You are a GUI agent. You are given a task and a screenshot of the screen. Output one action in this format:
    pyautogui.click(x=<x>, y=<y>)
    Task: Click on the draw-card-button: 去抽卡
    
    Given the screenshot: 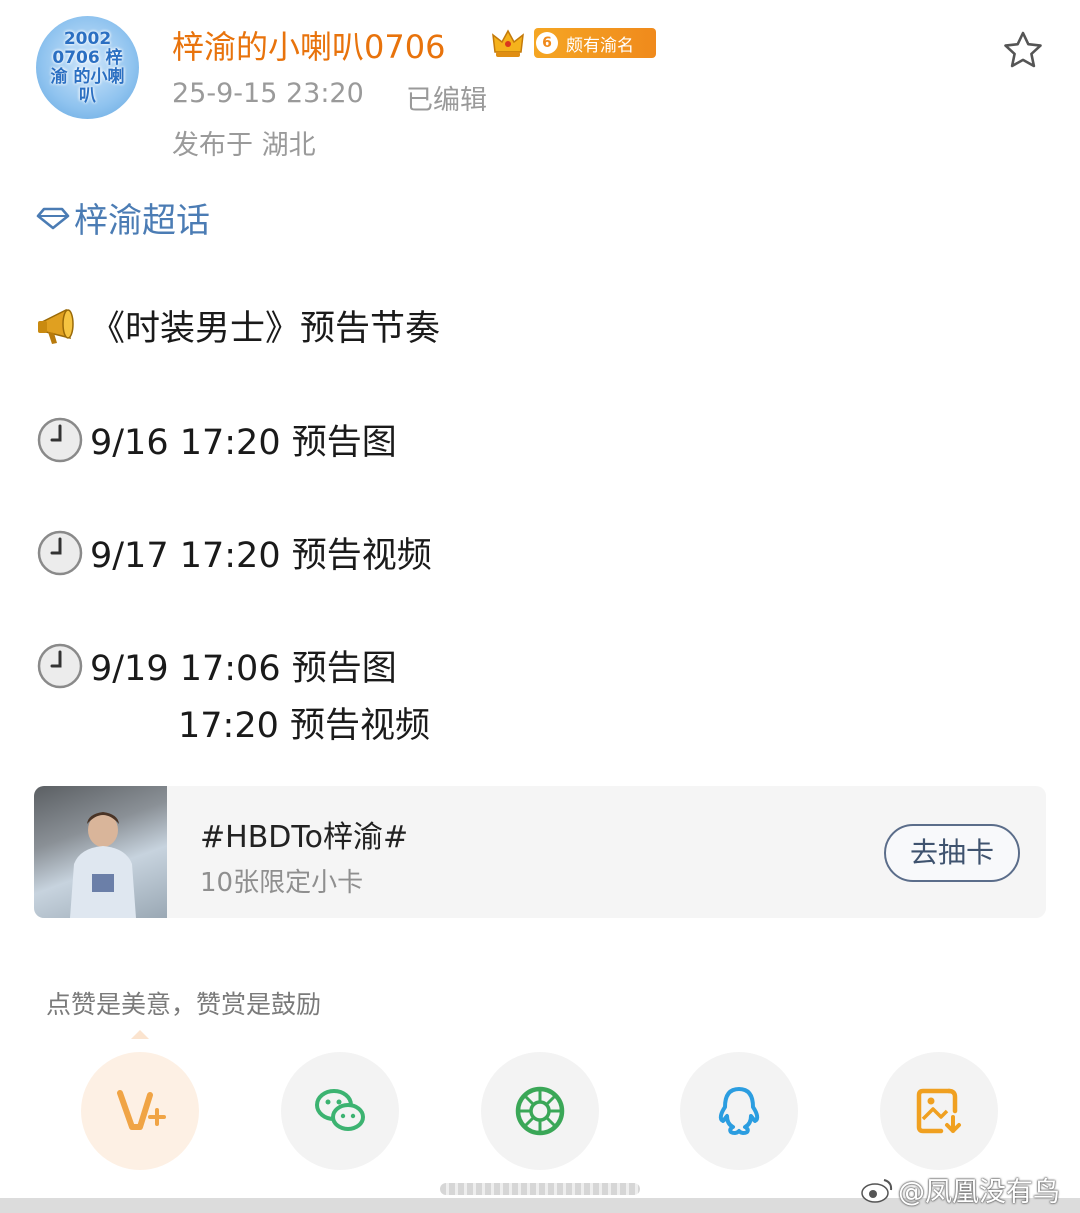 What is the action you would take?
    pyautogui.click(x=952, y=853)
    